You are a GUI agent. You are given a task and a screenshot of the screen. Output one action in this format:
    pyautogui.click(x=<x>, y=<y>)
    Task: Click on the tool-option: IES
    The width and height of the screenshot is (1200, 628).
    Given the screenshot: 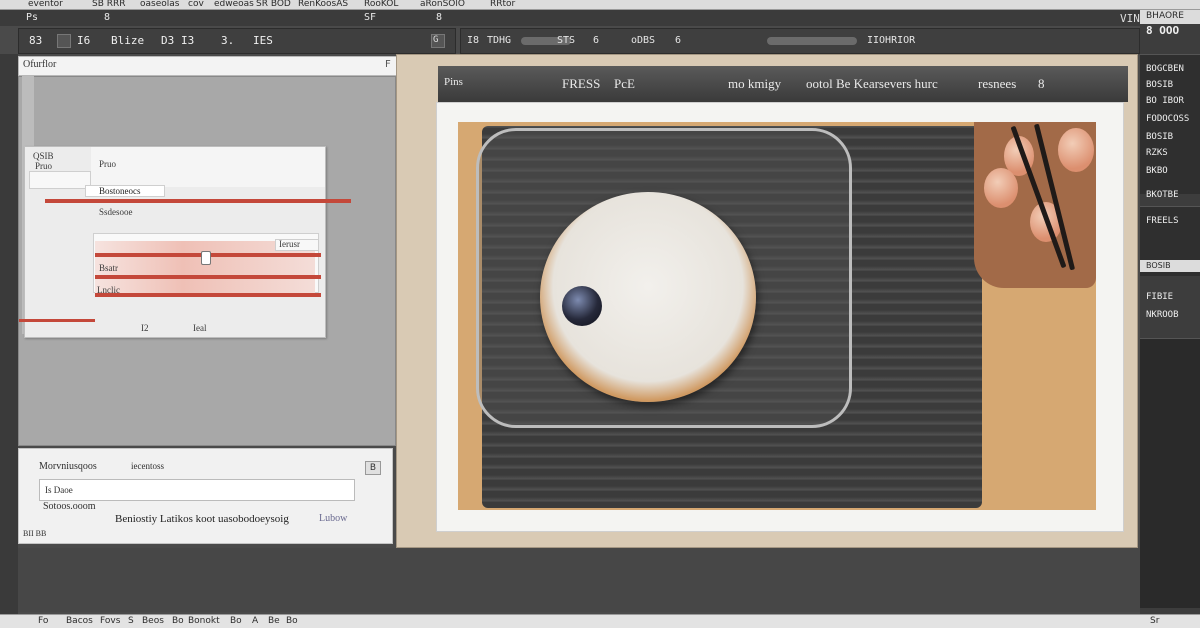 What is the action you would take?
    pyautogui.click(x=263, y=40)
    